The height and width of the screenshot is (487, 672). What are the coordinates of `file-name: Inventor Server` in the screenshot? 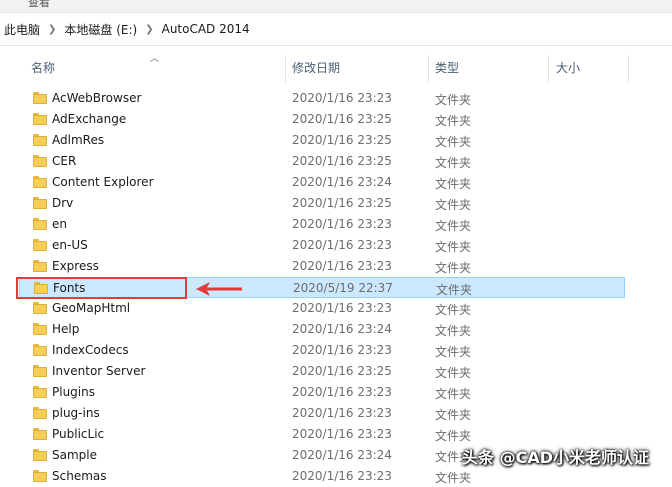 It's located at (99, 371).